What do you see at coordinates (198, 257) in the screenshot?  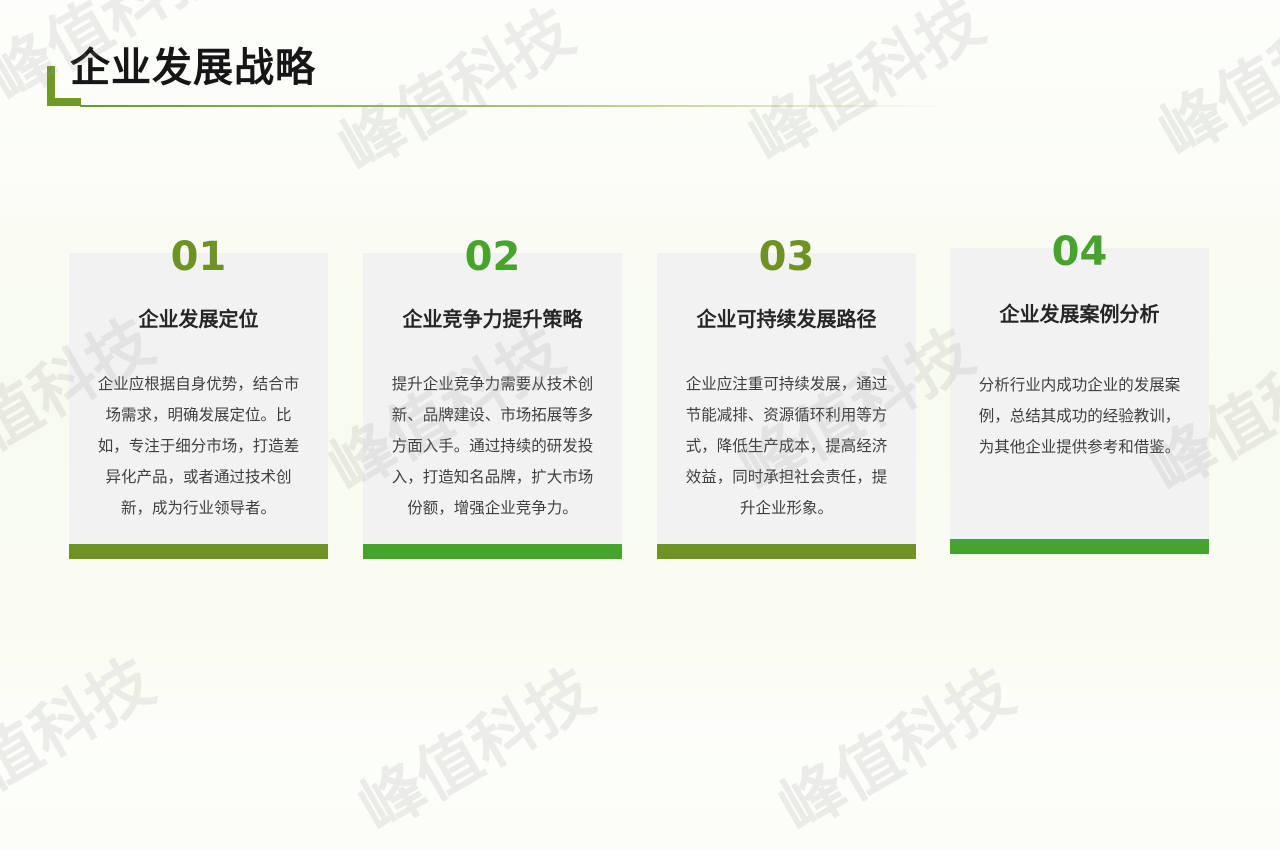 I see `card-number: 01` at bounding box center [198, 257].